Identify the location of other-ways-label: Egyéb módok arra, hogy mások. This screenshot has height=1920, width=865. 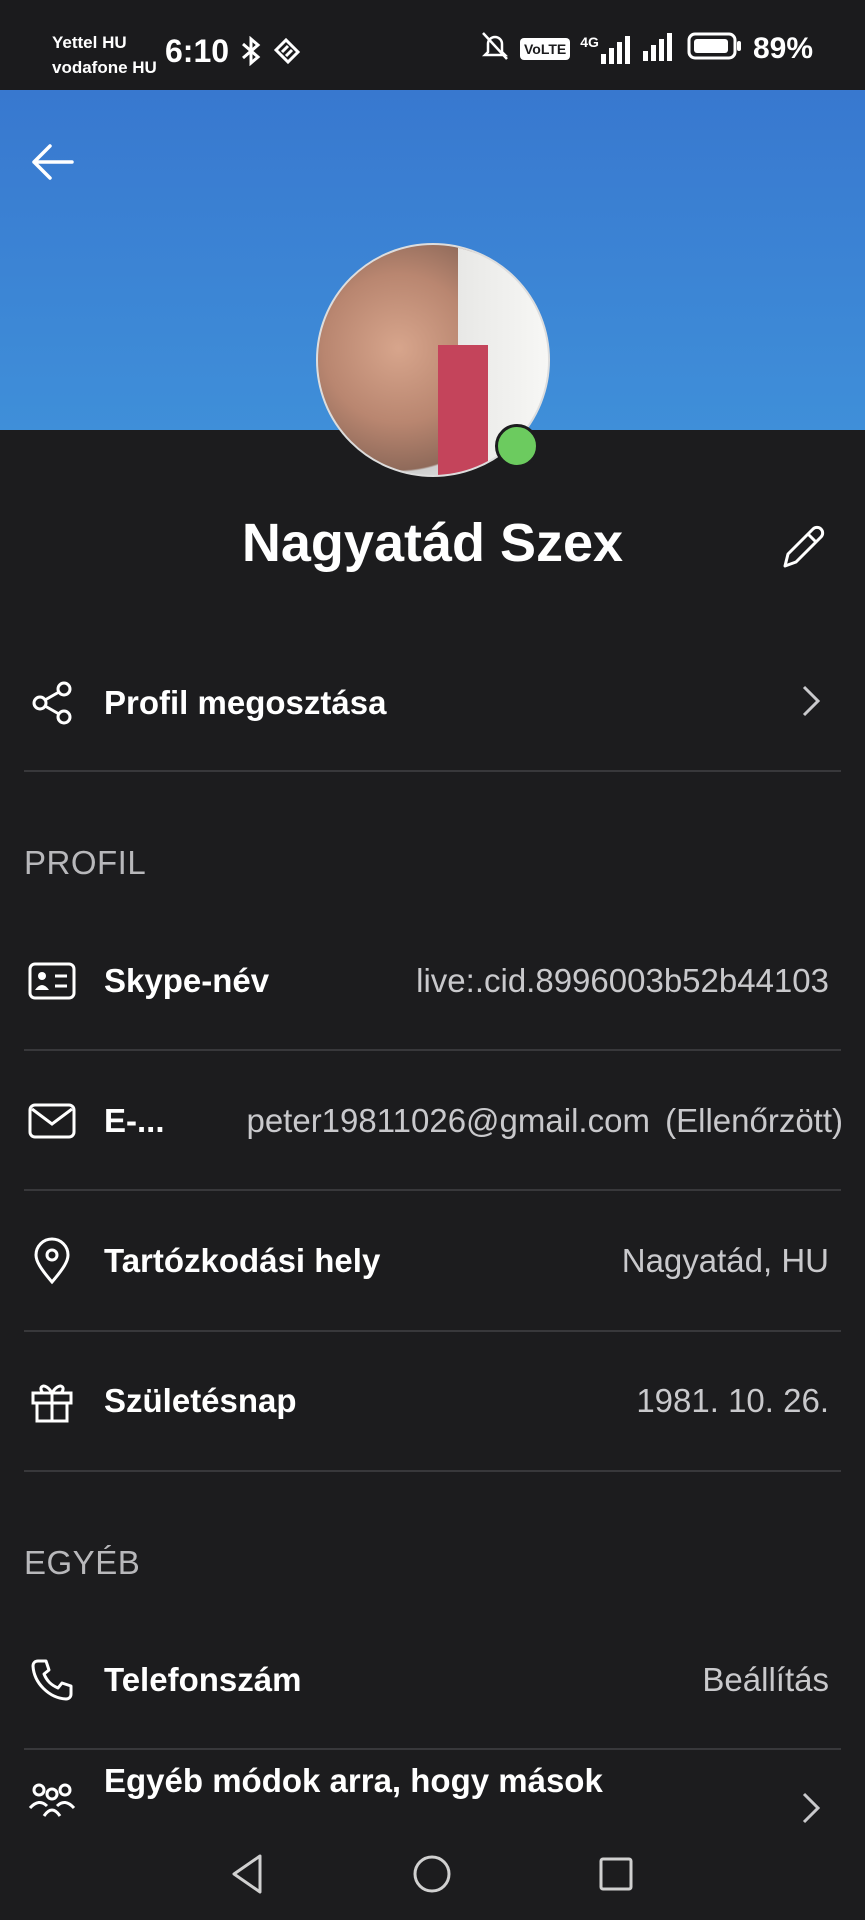
(353, 1780).